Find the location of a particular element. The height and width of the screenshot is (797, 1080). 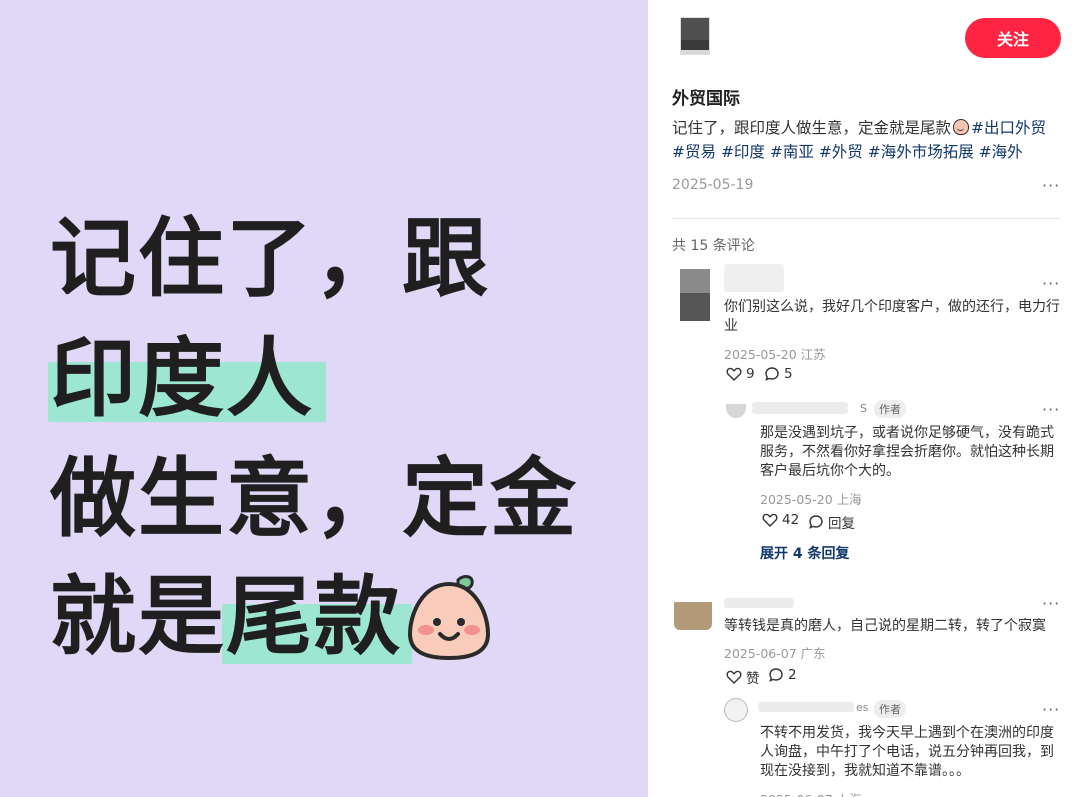

comment-text: 等转钱是真的磨人，自己说的星期二转，转了个寂寞 is located at coordinates (885, 626).